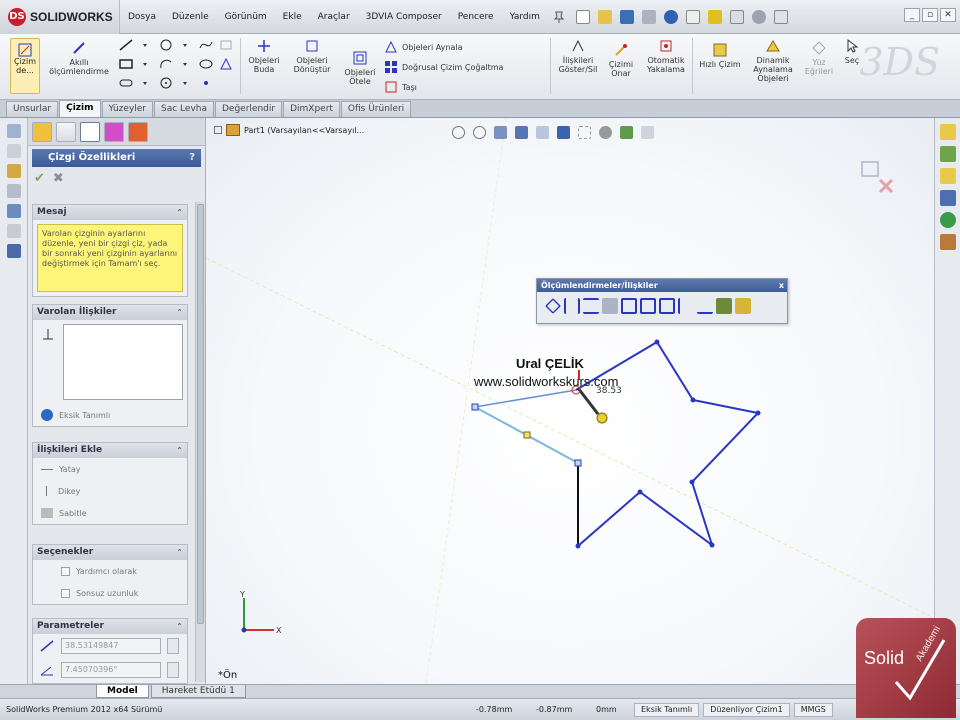 This screenshot has height=720, width=960. Describe the element at coordinates (948, 242) in the screenshot. I see `custom-properties-icon` at that location.